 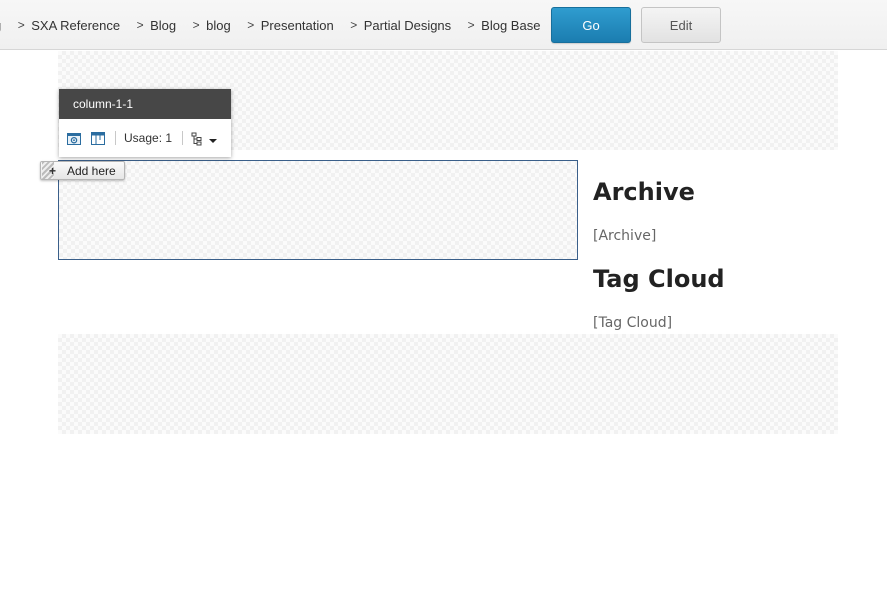 I want to click on breadcrumb-item: > Blog Base, so click(x=505, y=25).